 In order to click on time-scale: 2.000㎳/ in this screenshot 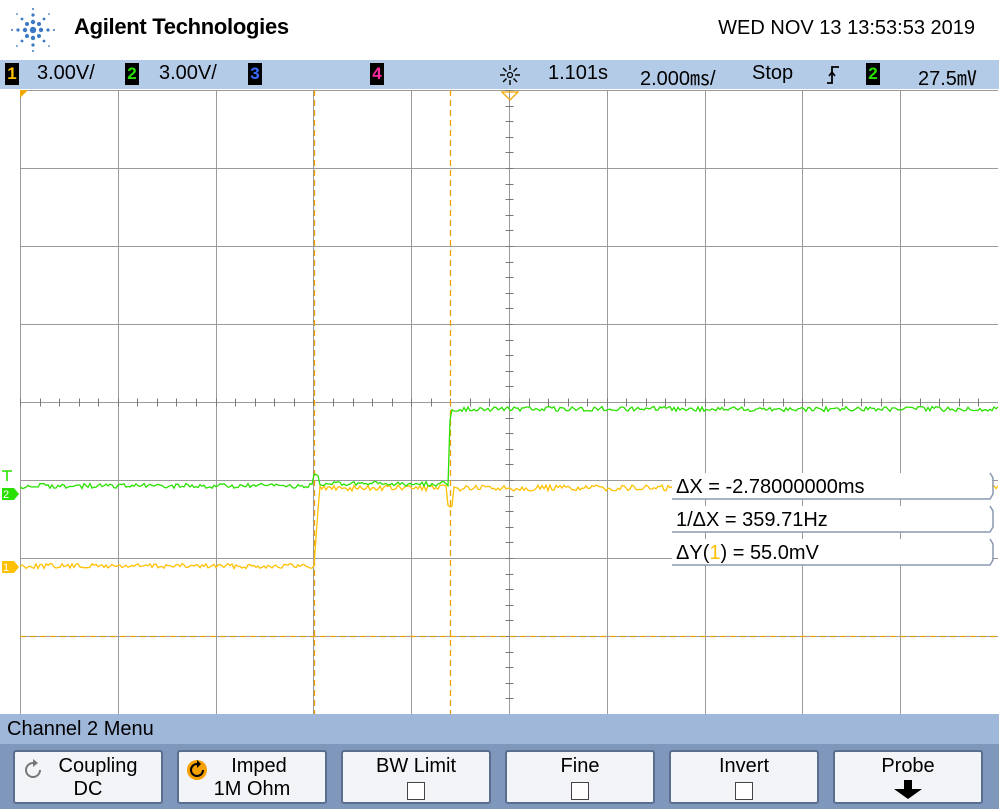, I will do `click(678, 79)`.